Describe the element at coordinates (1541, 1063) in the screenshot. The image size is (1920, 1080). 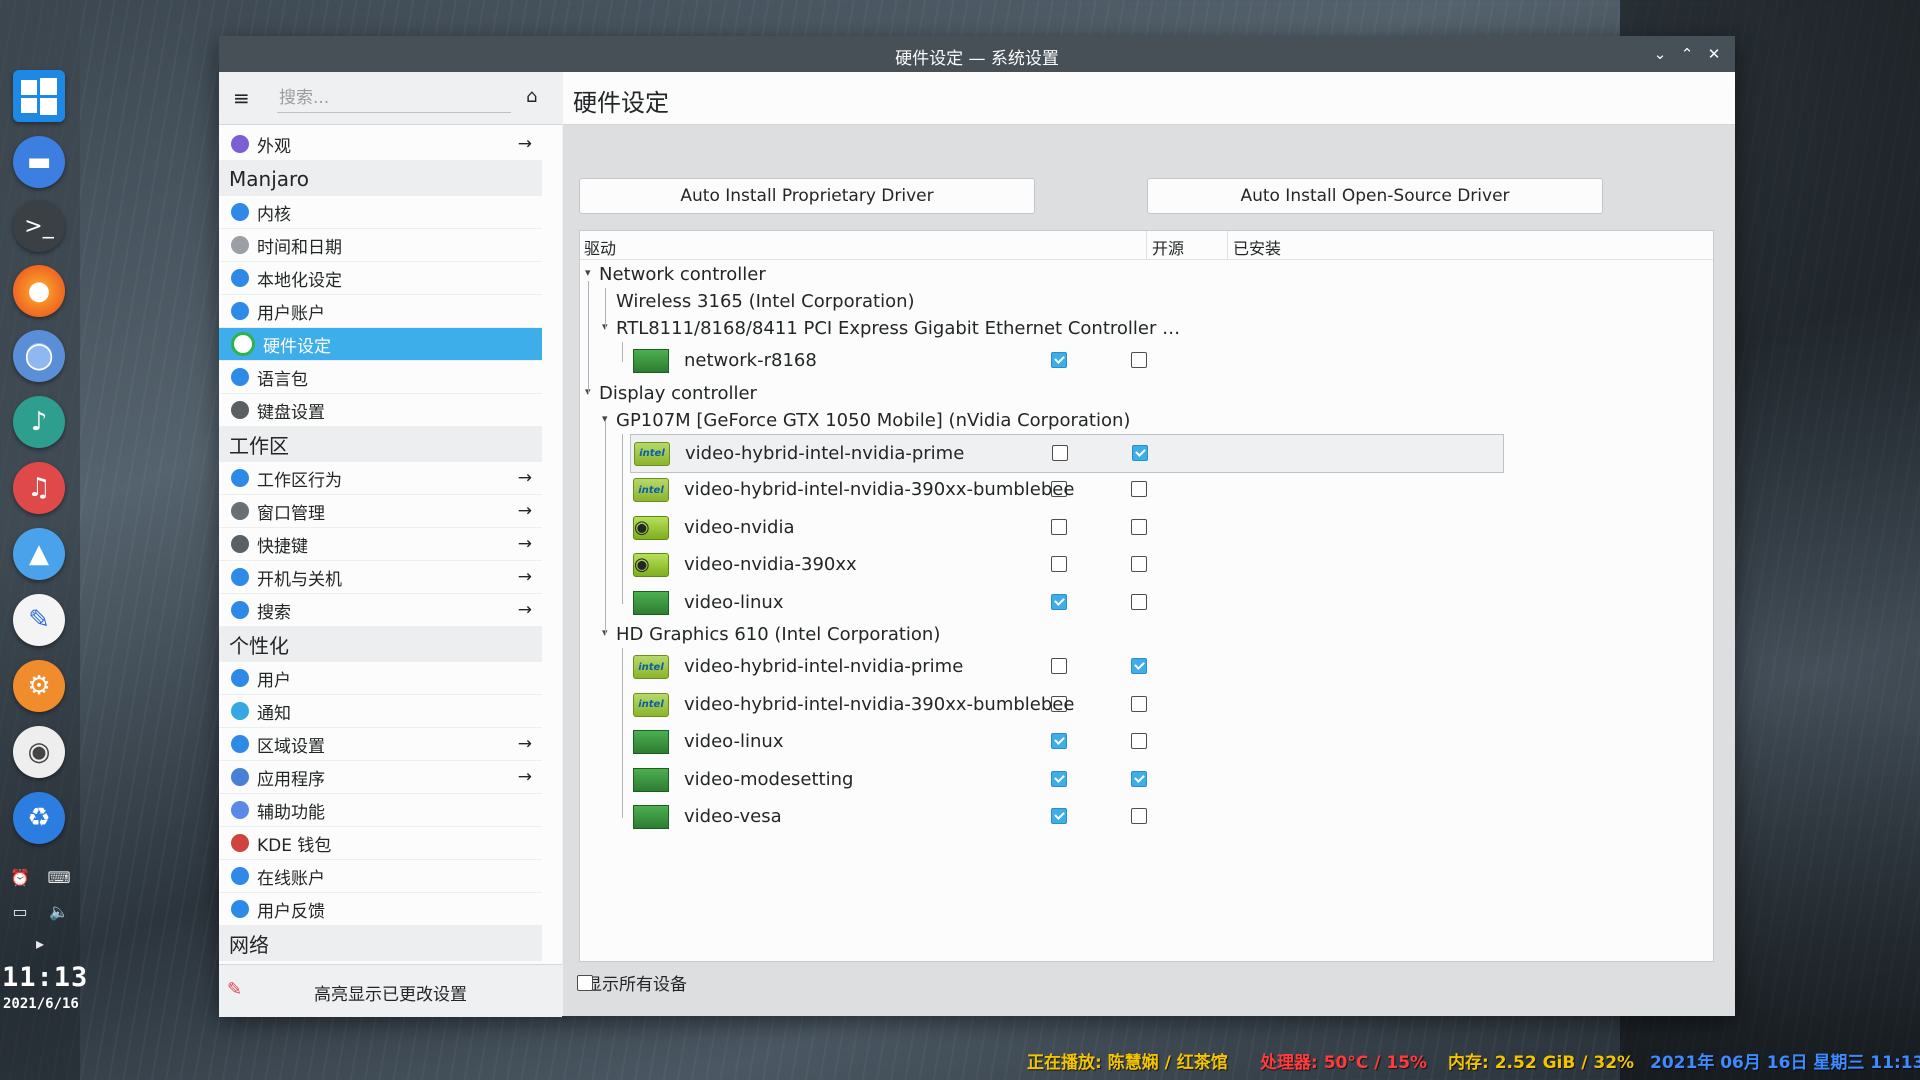
I see `memory-status-text: 内存: 2.52 GiB / 32%` at that location.